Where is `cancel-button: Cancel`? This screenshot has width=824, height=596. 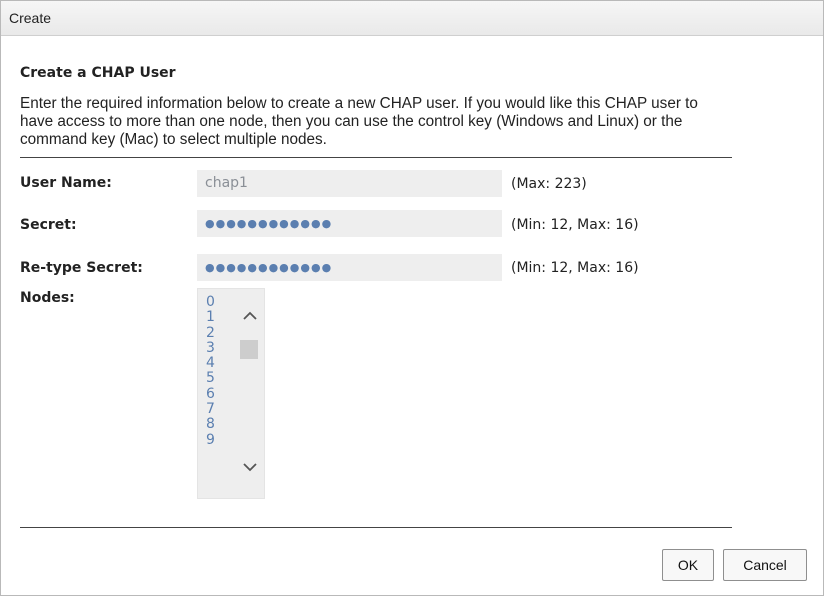 cancel-button: Cancel is located at coordinates (765, 565).